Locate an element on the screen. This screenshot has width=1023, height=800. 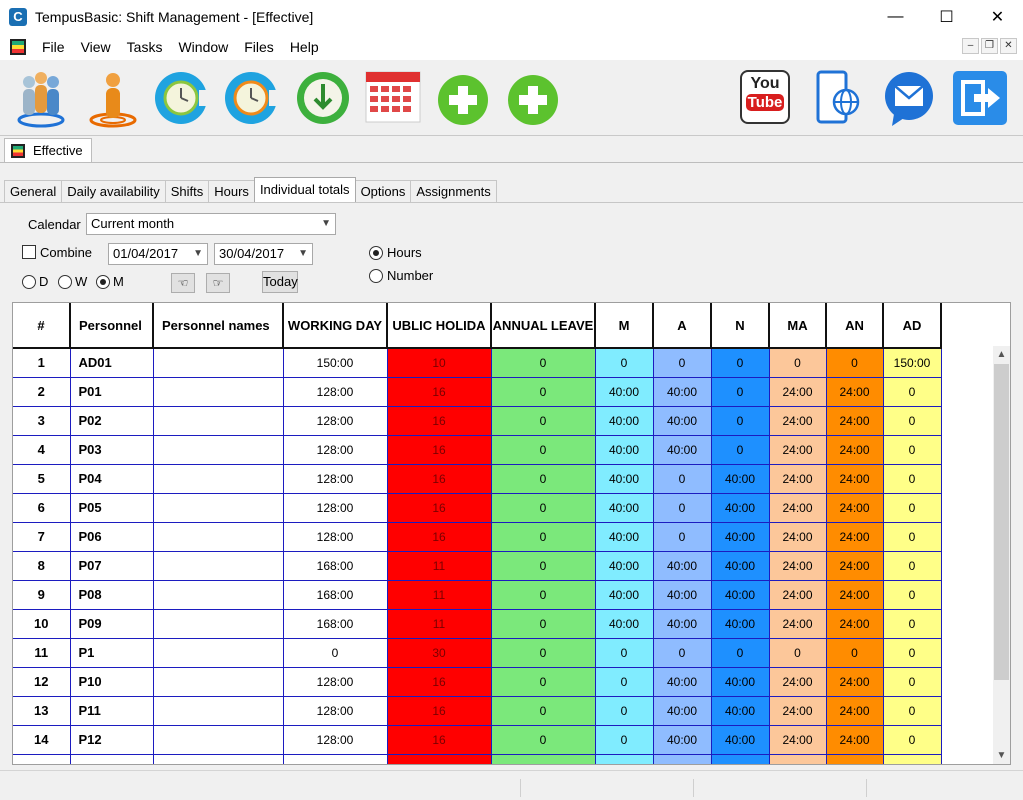
table-cell: 2 is located at coordinates (42, 392).